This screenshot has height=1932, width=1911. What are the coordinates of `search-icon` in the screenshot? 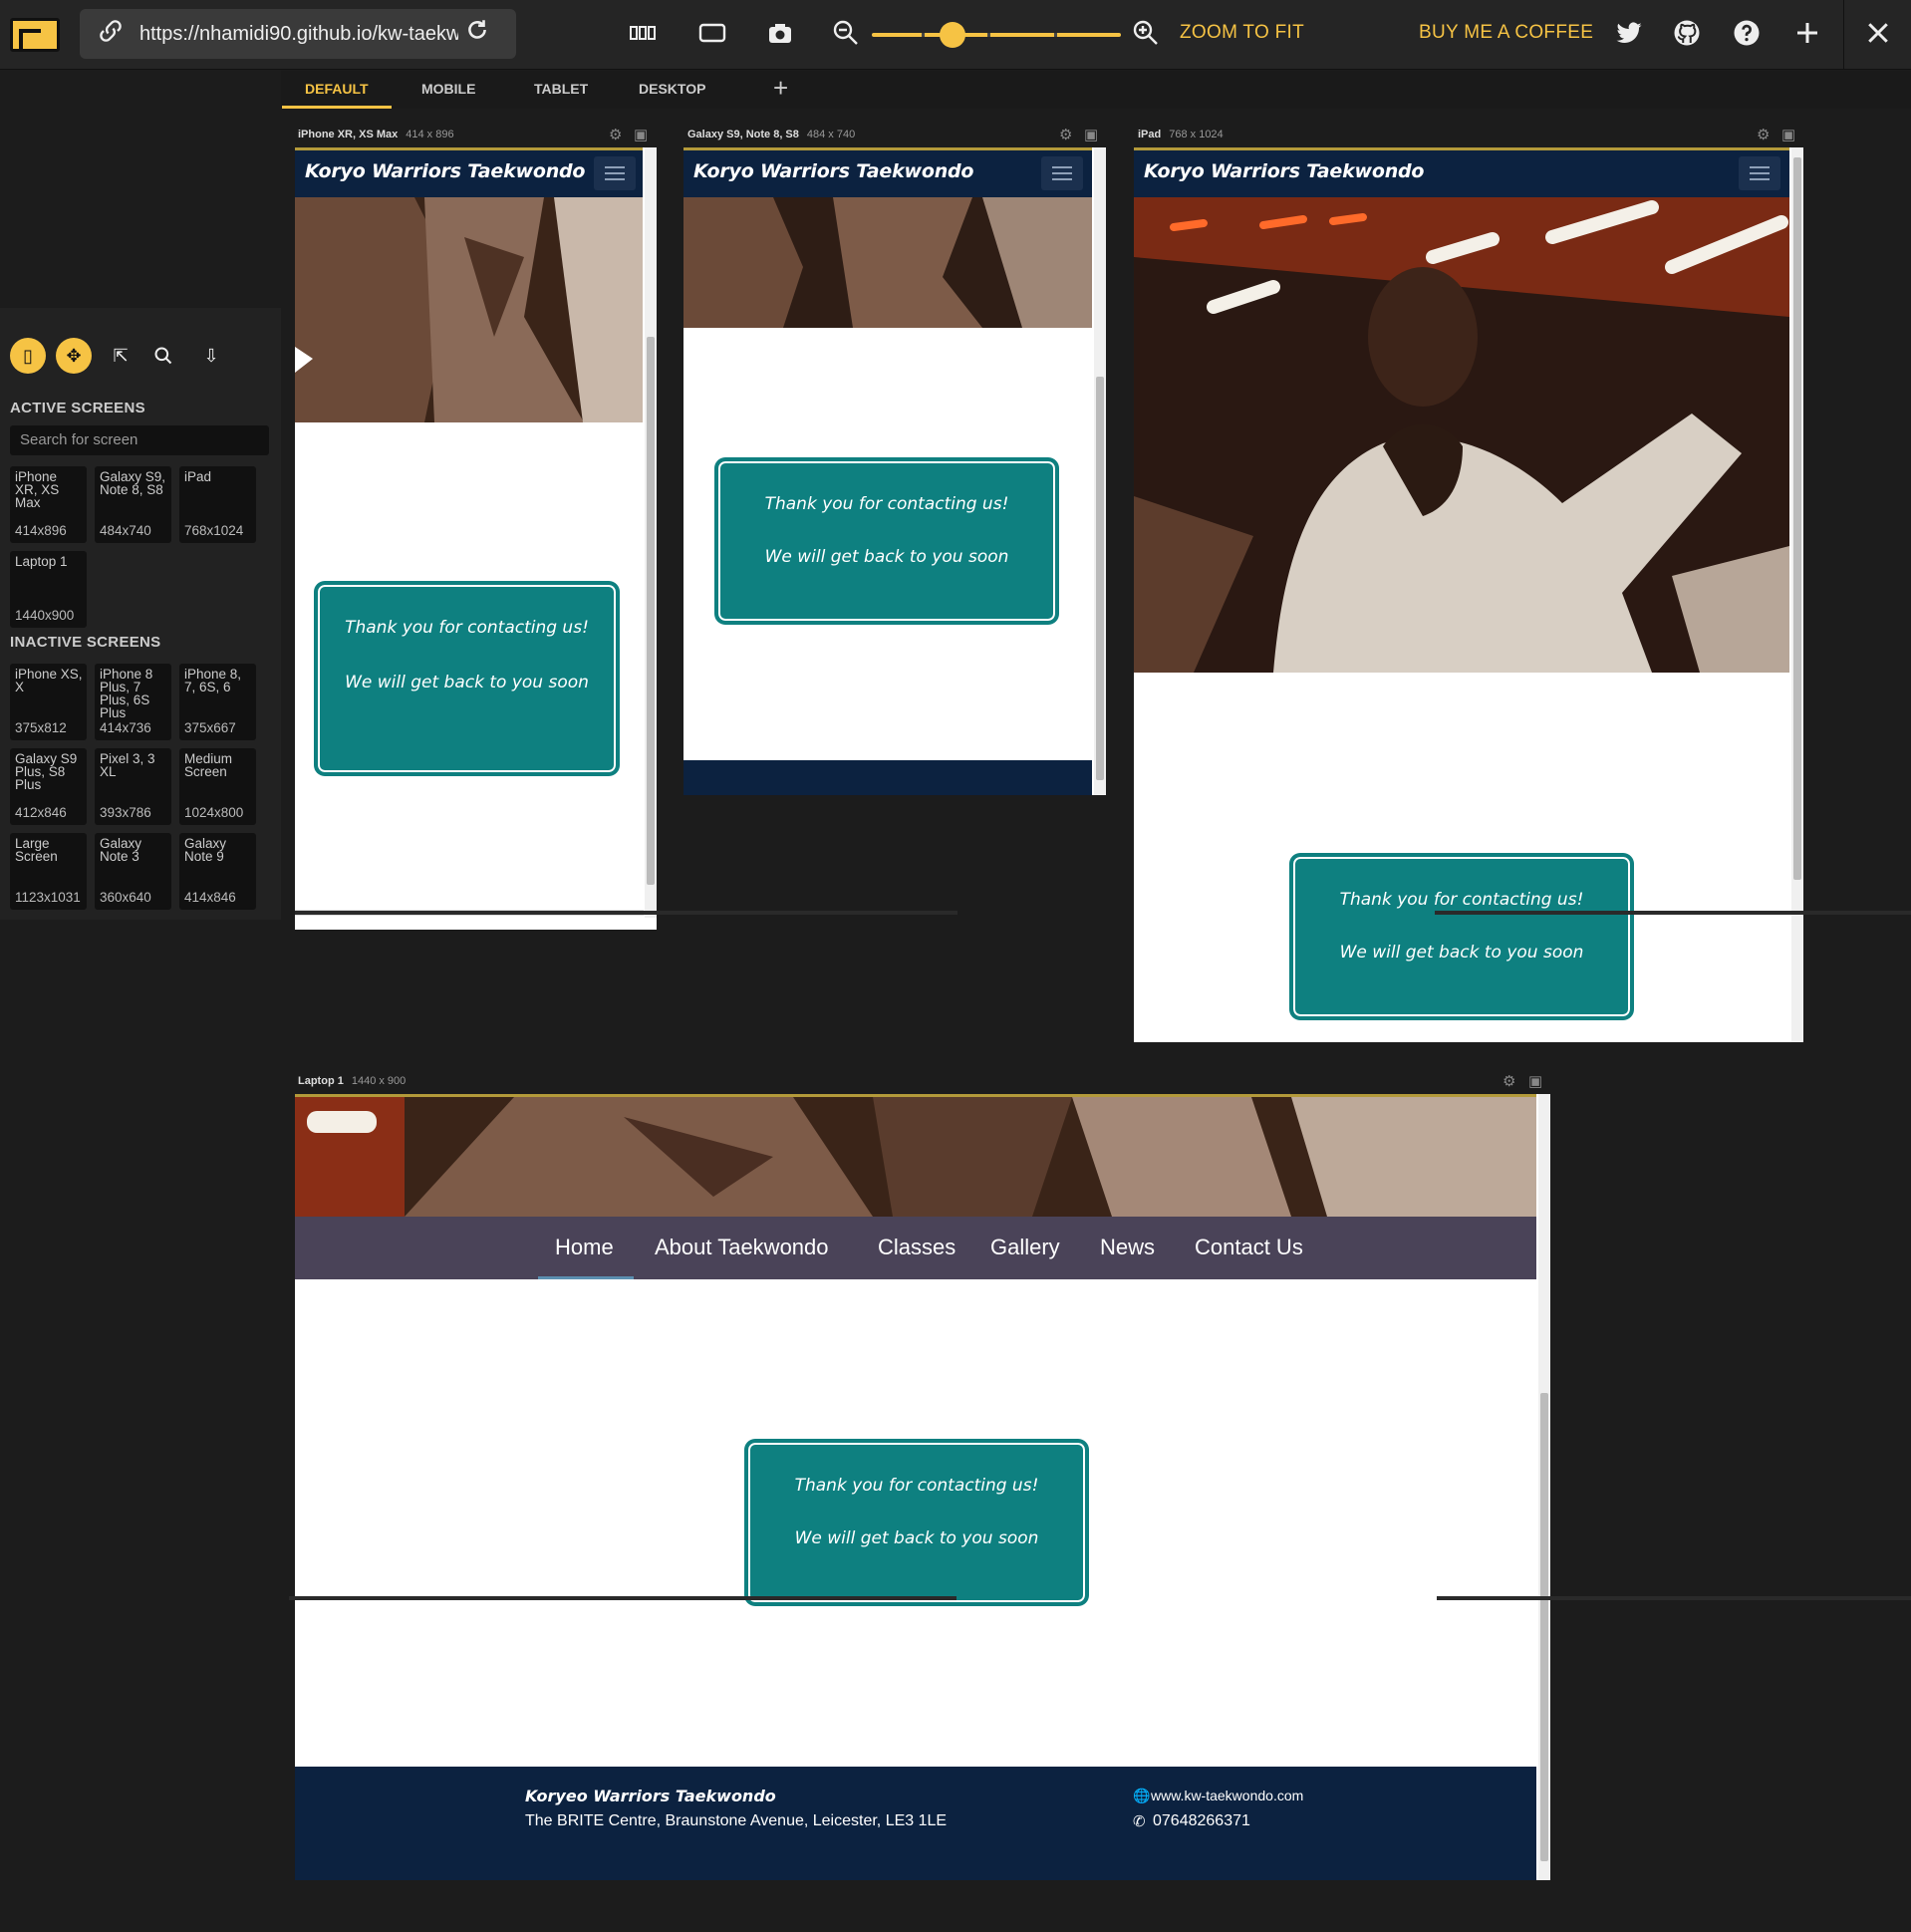 It's located at (163, 356).